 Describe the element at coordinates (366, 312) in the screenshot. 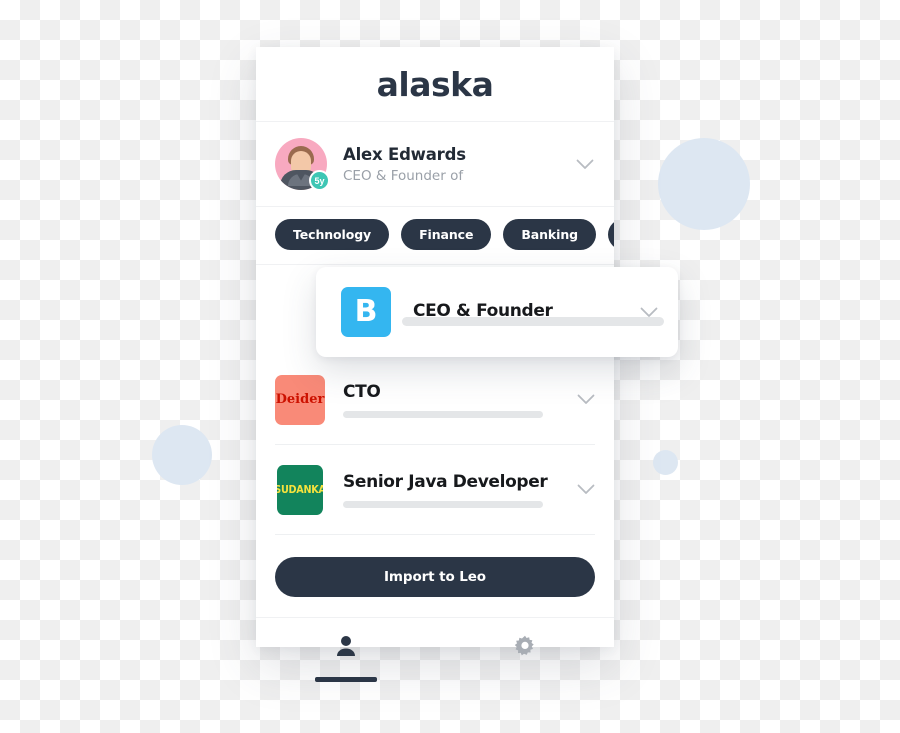

I see `company-logo-b: B` at that location.